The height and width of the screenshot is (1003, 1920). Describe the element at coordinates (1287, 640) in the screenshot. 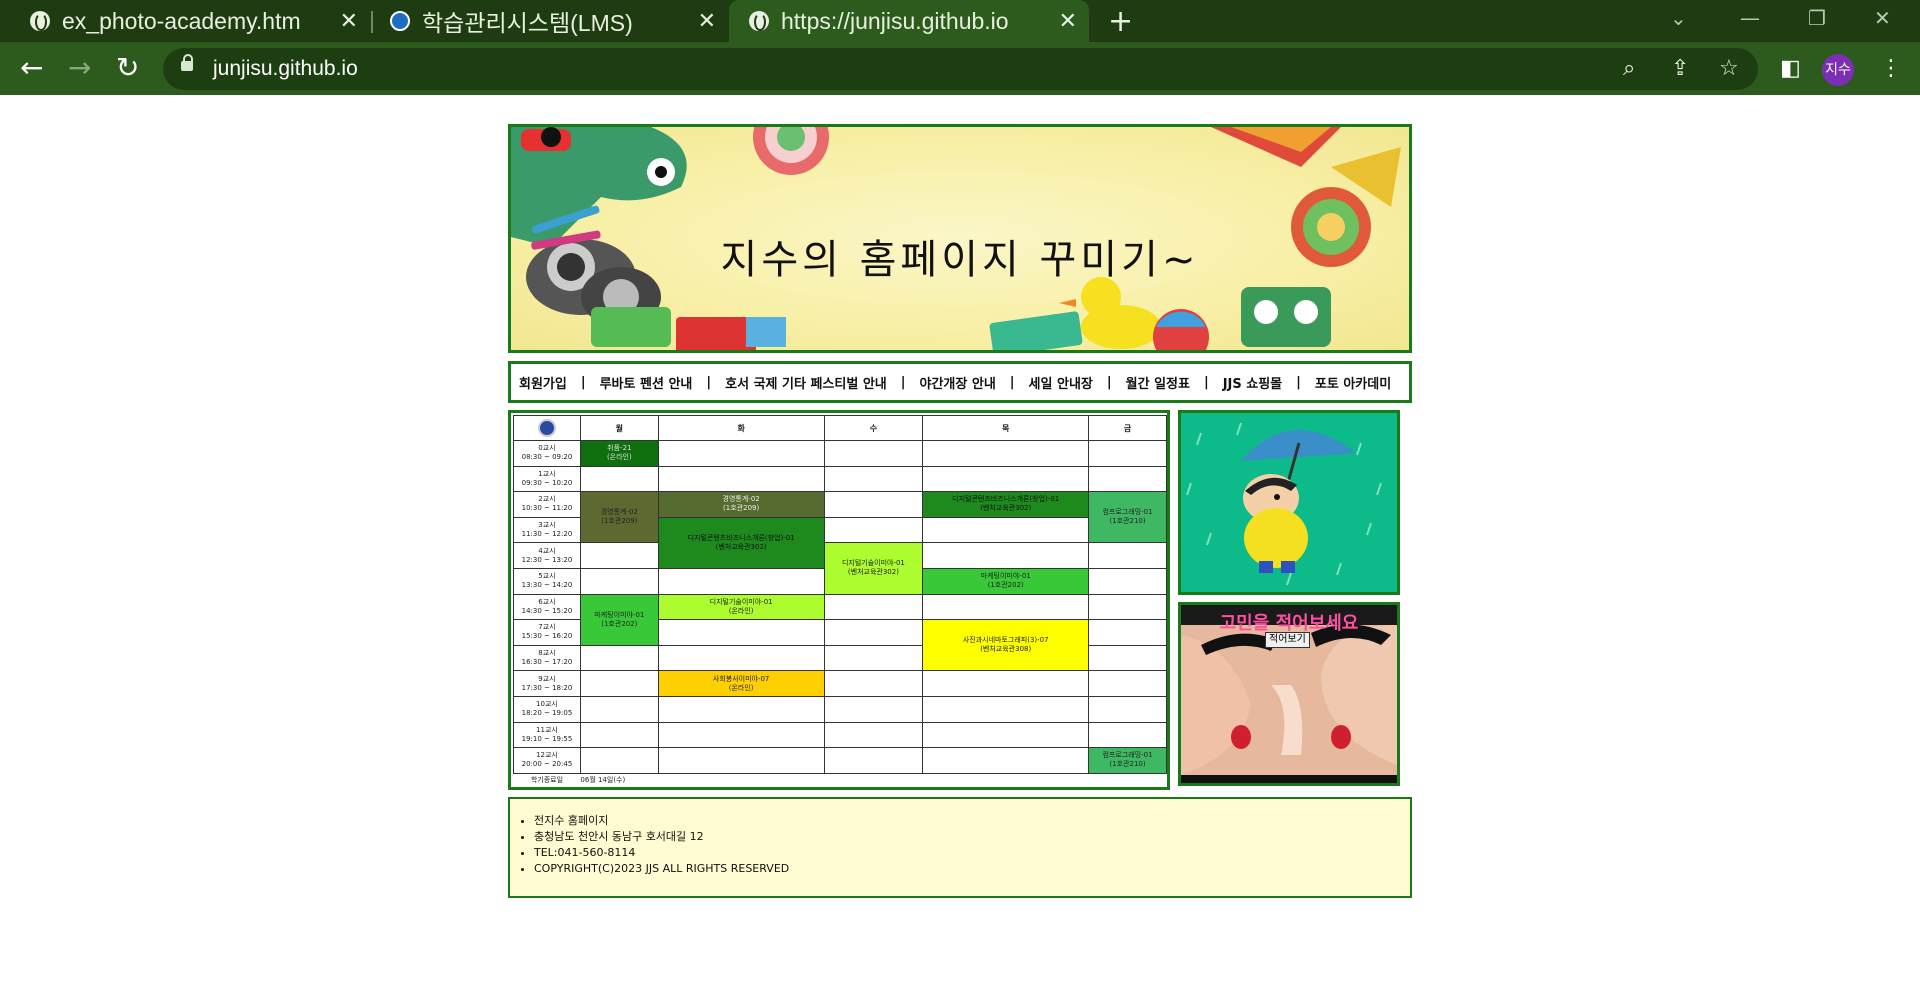

I see `write-button: 적어보기` at that location.